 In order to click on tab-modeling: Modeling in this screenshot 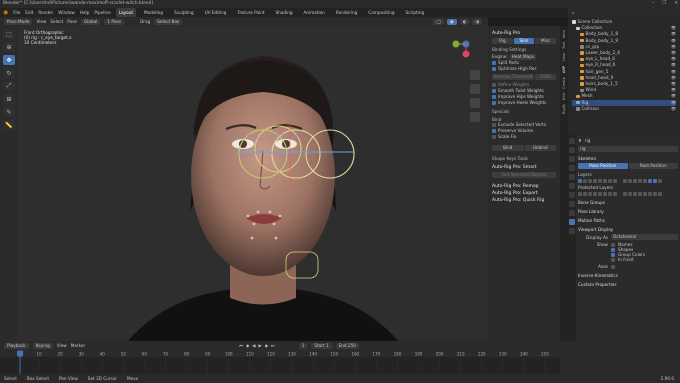, I will do `click(153, 12)`.